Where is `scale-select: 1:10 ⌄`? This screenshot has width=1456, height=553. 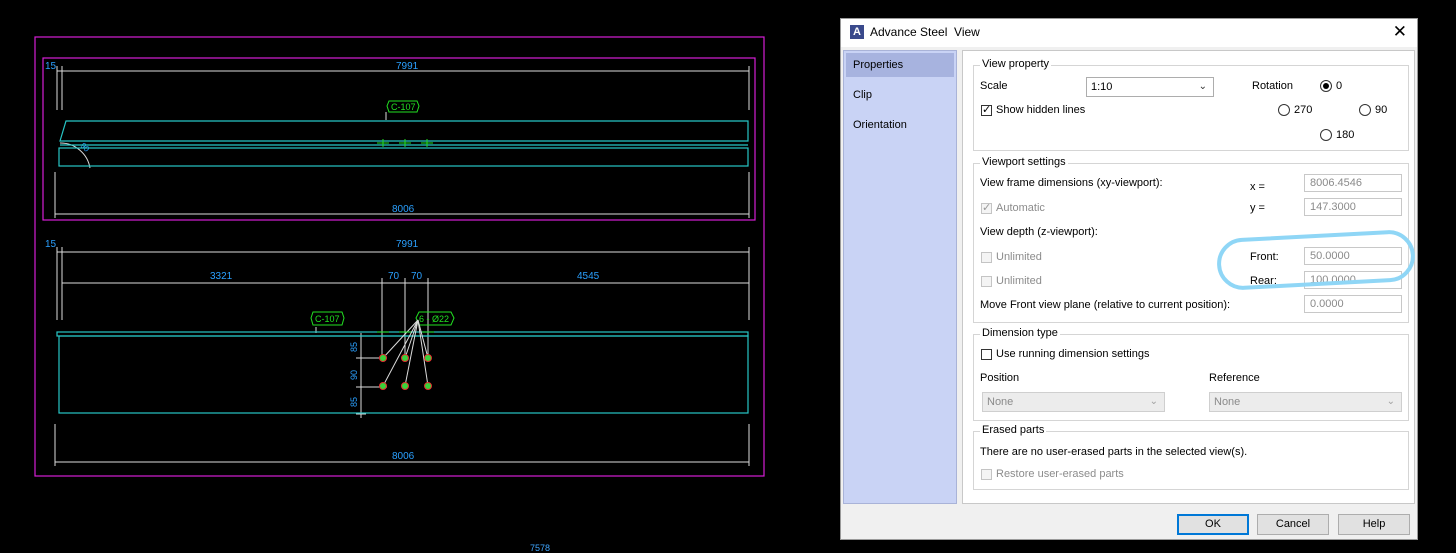 scale-select: 1:10 ⌄ is located at coordinates (1150, 87).